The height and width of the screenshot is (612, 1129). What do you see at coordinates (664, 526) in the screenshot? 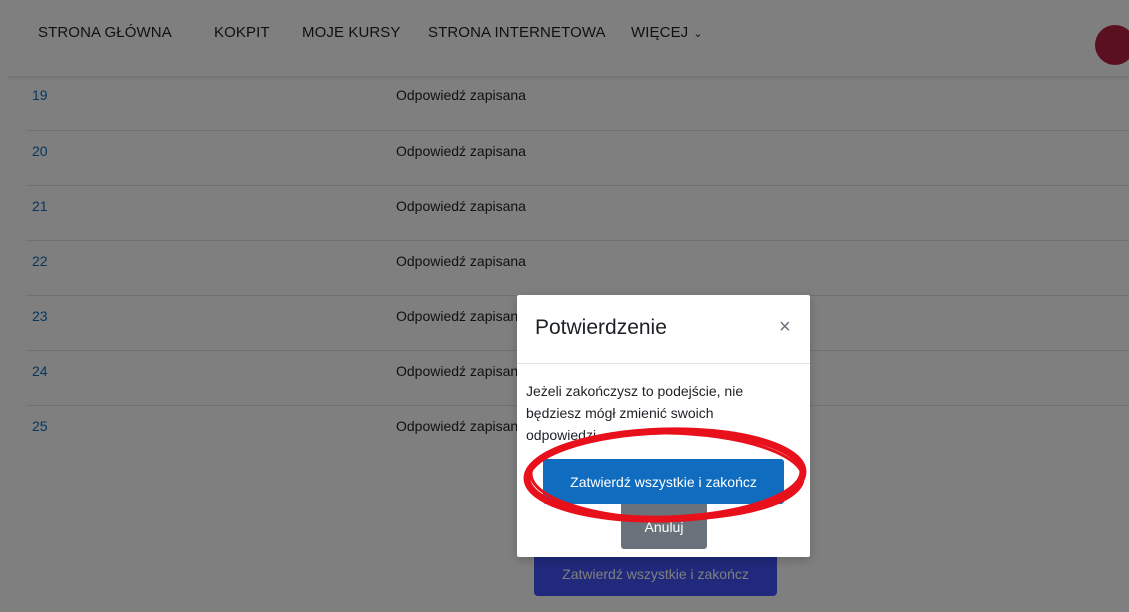
I see `cancel-button: Anuluj` at bounding box center [664, 526].